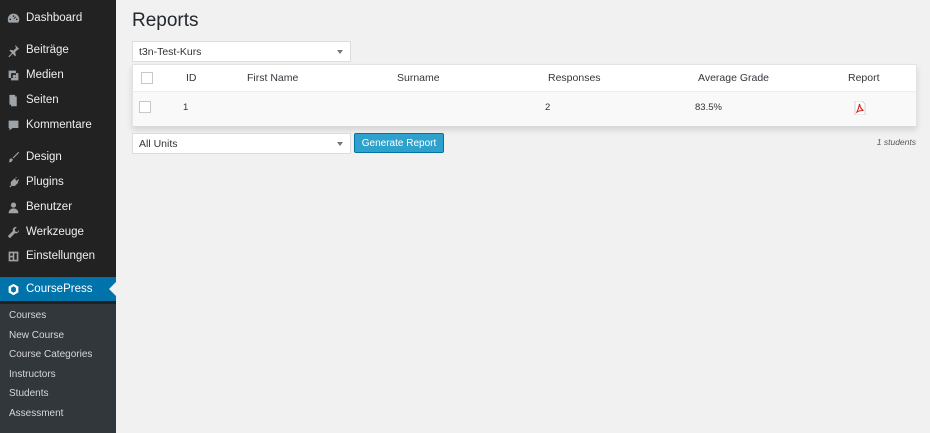 The image size is (930, 433). Describe the element at coordinates (27, 315) in the screenshot. I see `submenu-item-courses: Courses` at that location.